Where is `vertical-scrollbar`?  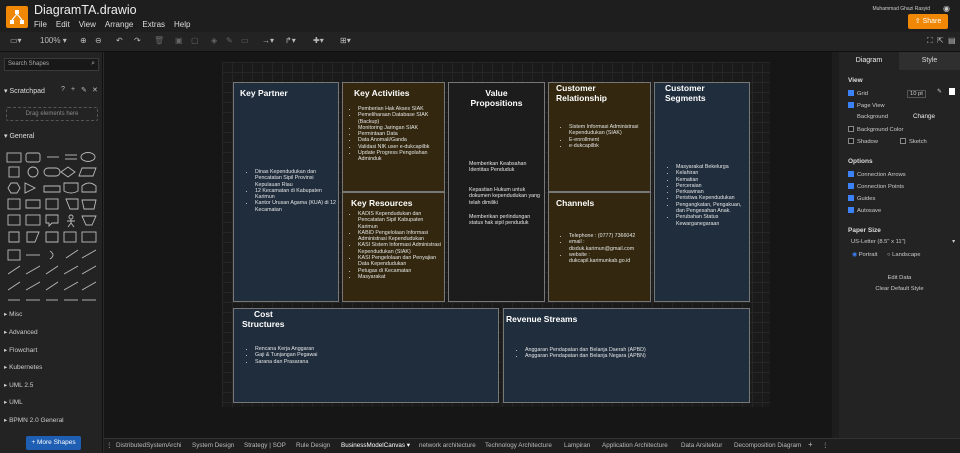
vertical-scrollbar is located at coordinates (835, 245).